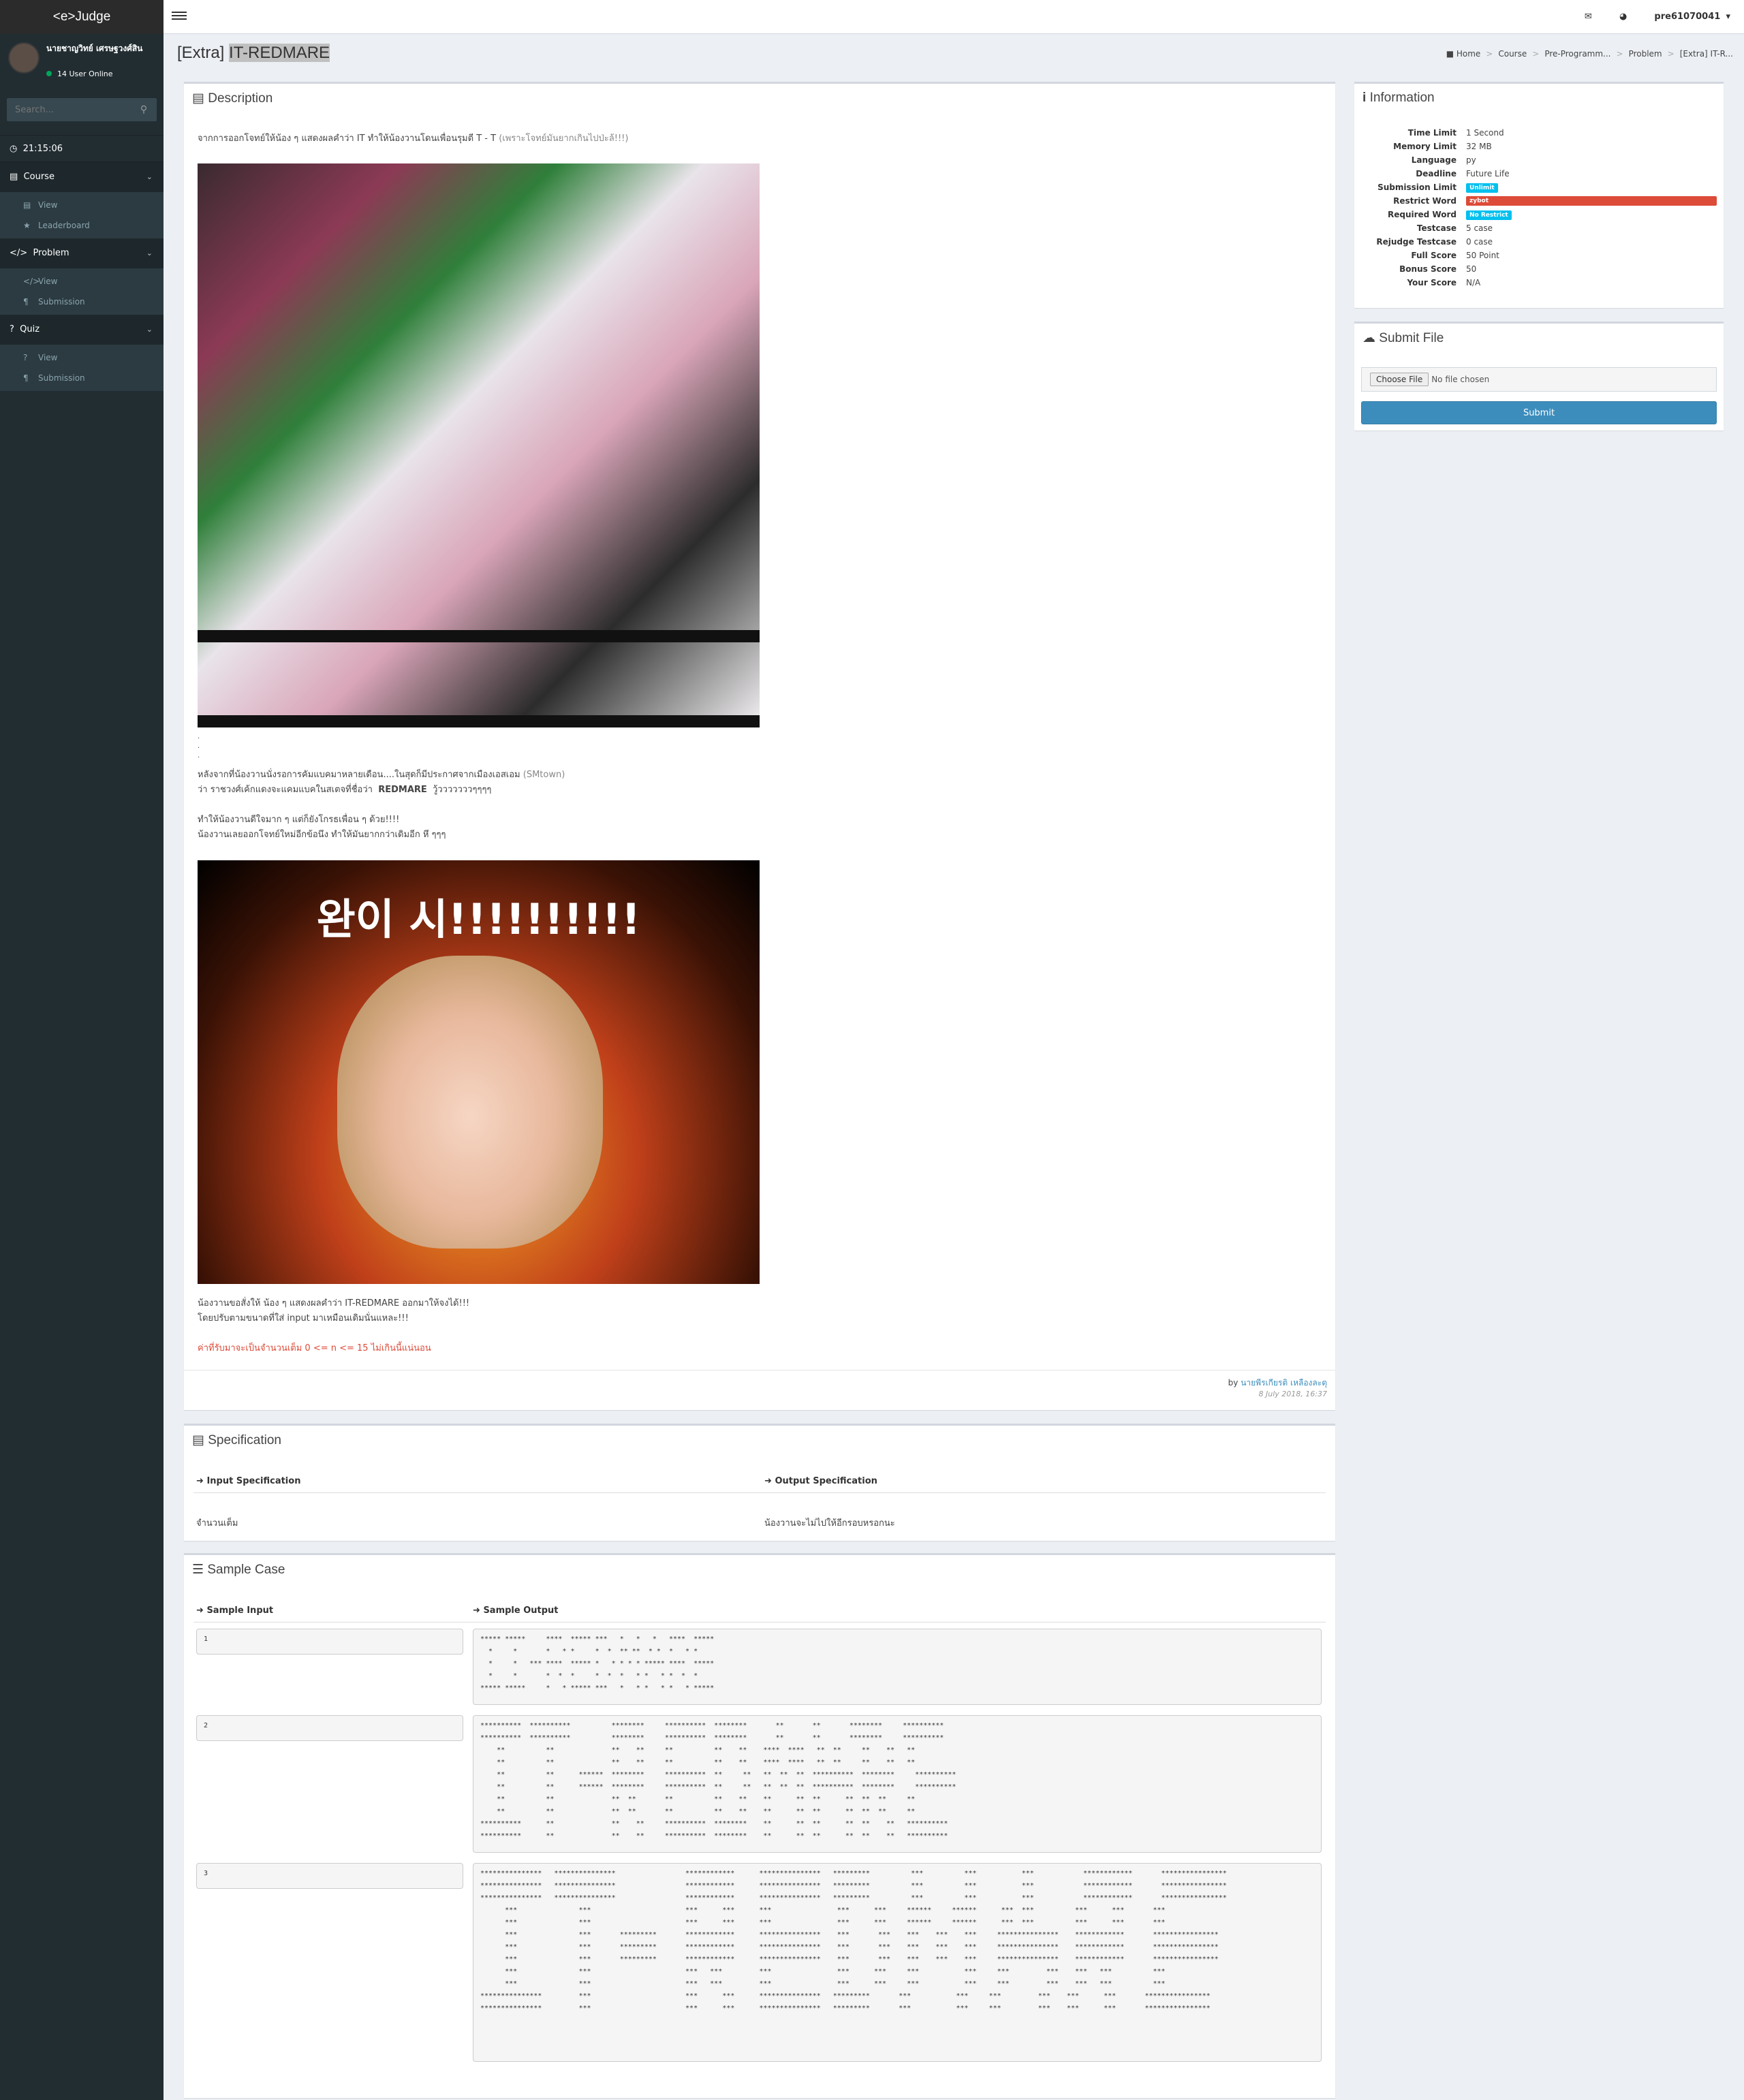 The height and width of the screenshot is (2100, 1744). Describe the element at coordinates (217, 1523) in the screenshot. I see `input-spec-value: จำนวนเต็ม` at that location.